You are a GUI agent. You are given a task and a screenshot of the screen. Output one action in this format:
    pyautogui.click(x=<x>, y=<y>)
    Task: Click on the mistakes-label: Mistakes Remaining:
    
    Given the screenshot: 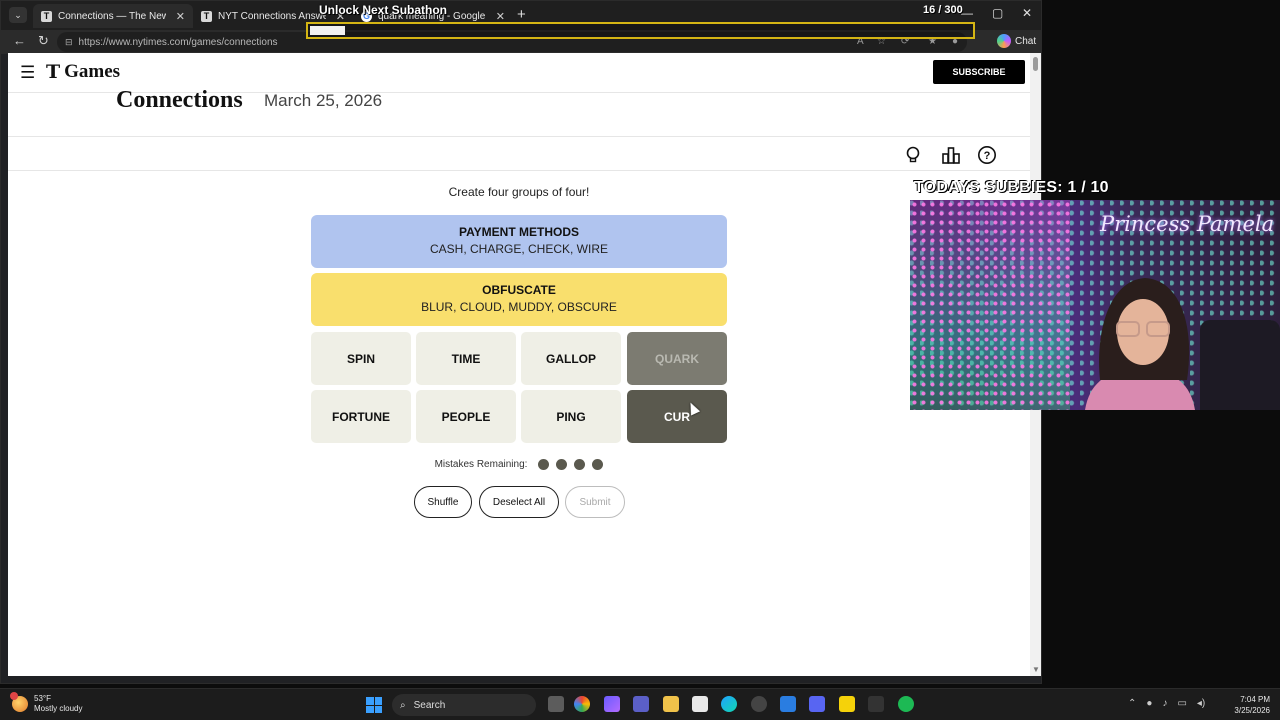 What is the action you would take?
    pyautogui.click(x=481, y=464)
    